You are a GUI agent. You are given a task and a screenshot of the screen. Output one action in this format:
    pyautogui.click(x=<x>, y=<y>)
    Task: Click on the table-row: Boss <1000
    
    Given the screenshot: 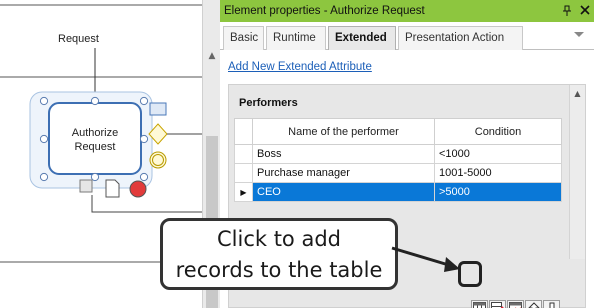 What is the action you would take?
    pyautogui.click(x=398, y=154)
    